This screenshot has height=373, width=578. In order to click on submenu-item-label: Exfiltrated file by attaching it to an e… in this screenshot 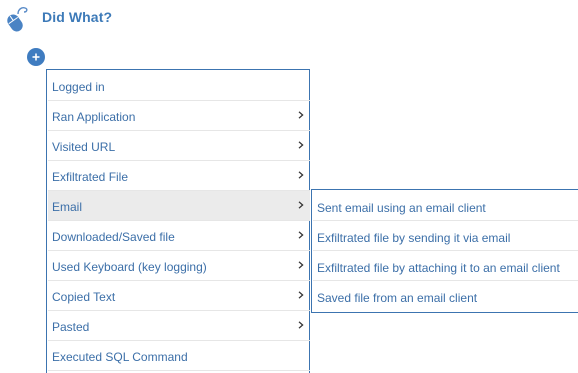, I will do `click(438, 268)`.